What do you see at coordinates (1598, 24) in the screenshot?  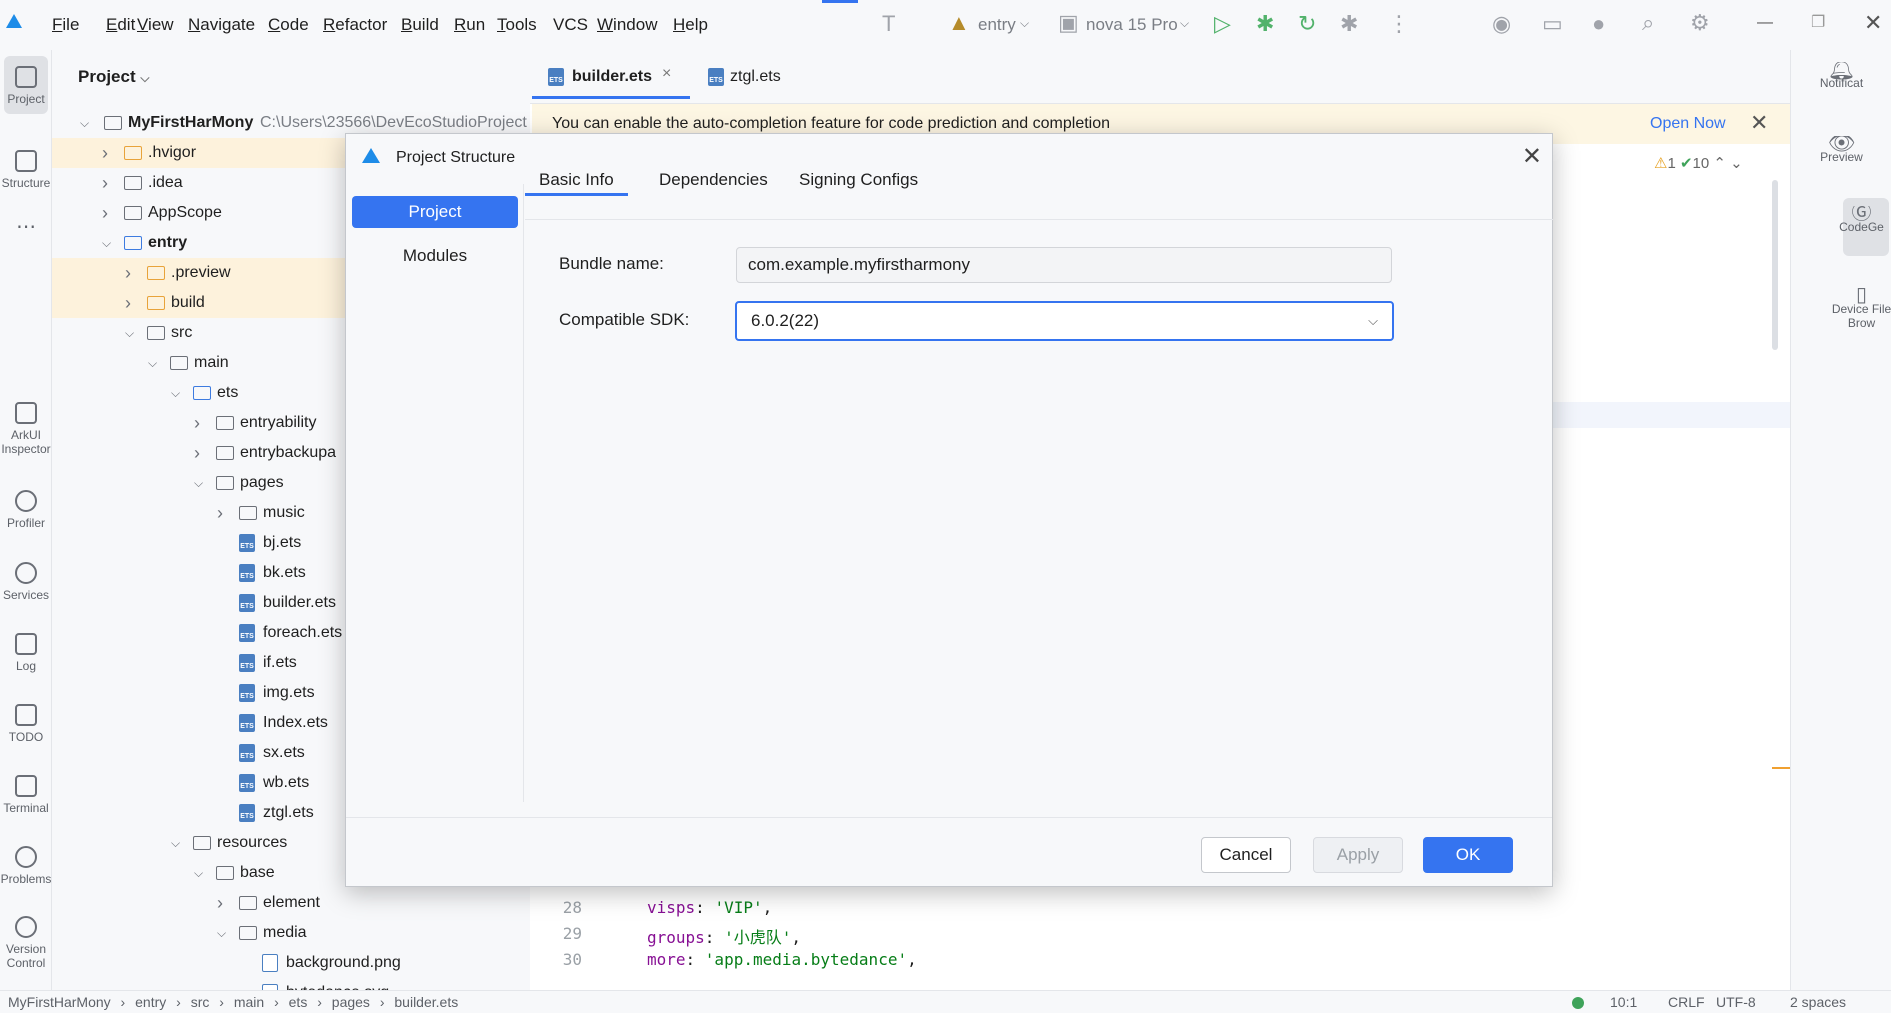 I see `account-icon: ●` at bounding box center [1598, 24].